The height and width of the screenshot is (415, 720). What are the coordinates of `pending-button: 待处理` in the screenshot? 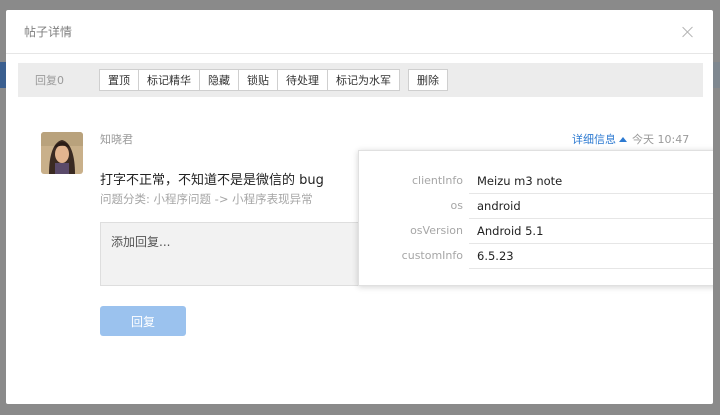 It's located at (302, 80).